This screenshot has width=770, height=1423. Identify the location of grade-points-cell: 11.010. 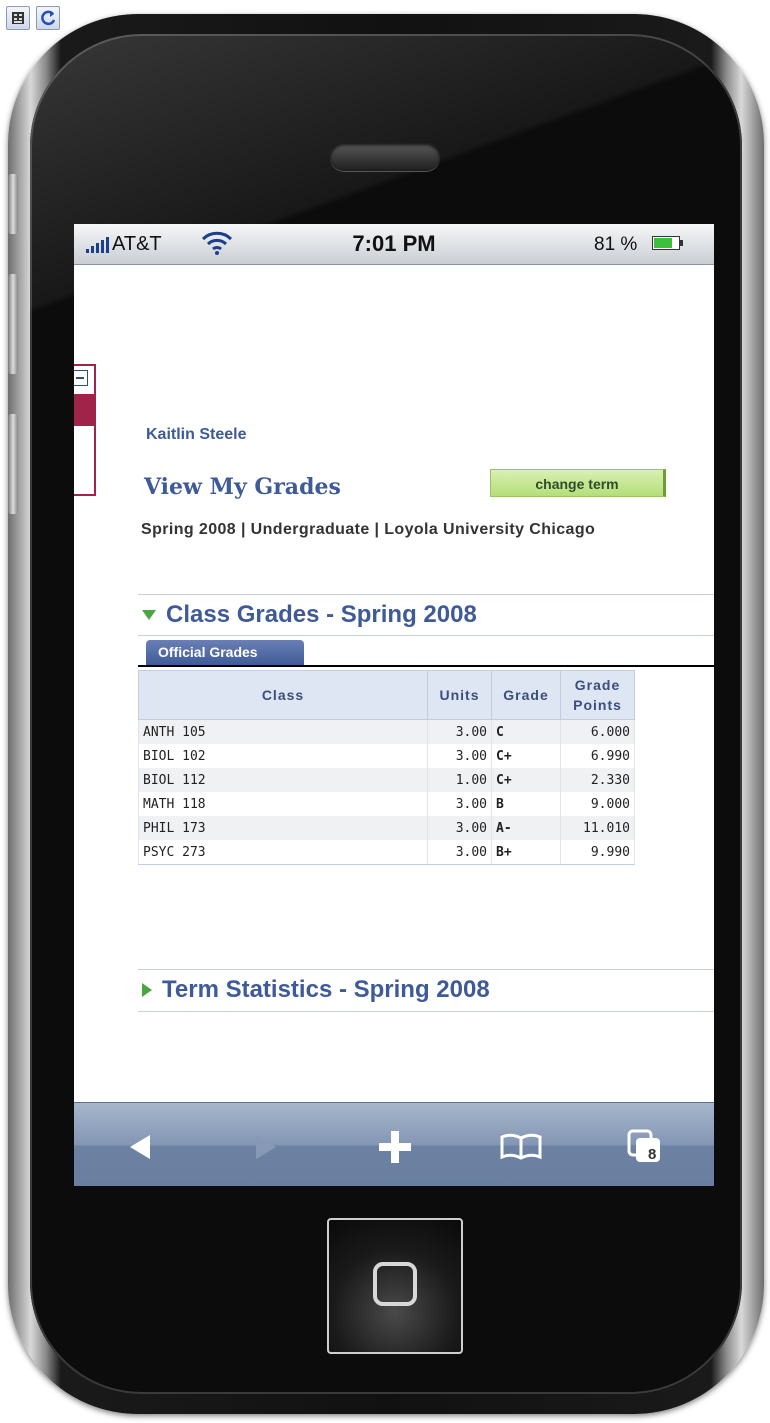
(597, 828).